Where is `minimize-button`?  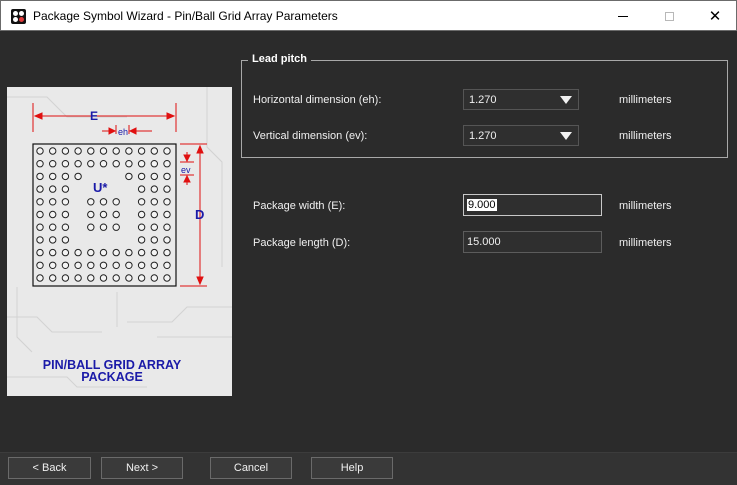
minimize-button is located at coordinates (623, 16).